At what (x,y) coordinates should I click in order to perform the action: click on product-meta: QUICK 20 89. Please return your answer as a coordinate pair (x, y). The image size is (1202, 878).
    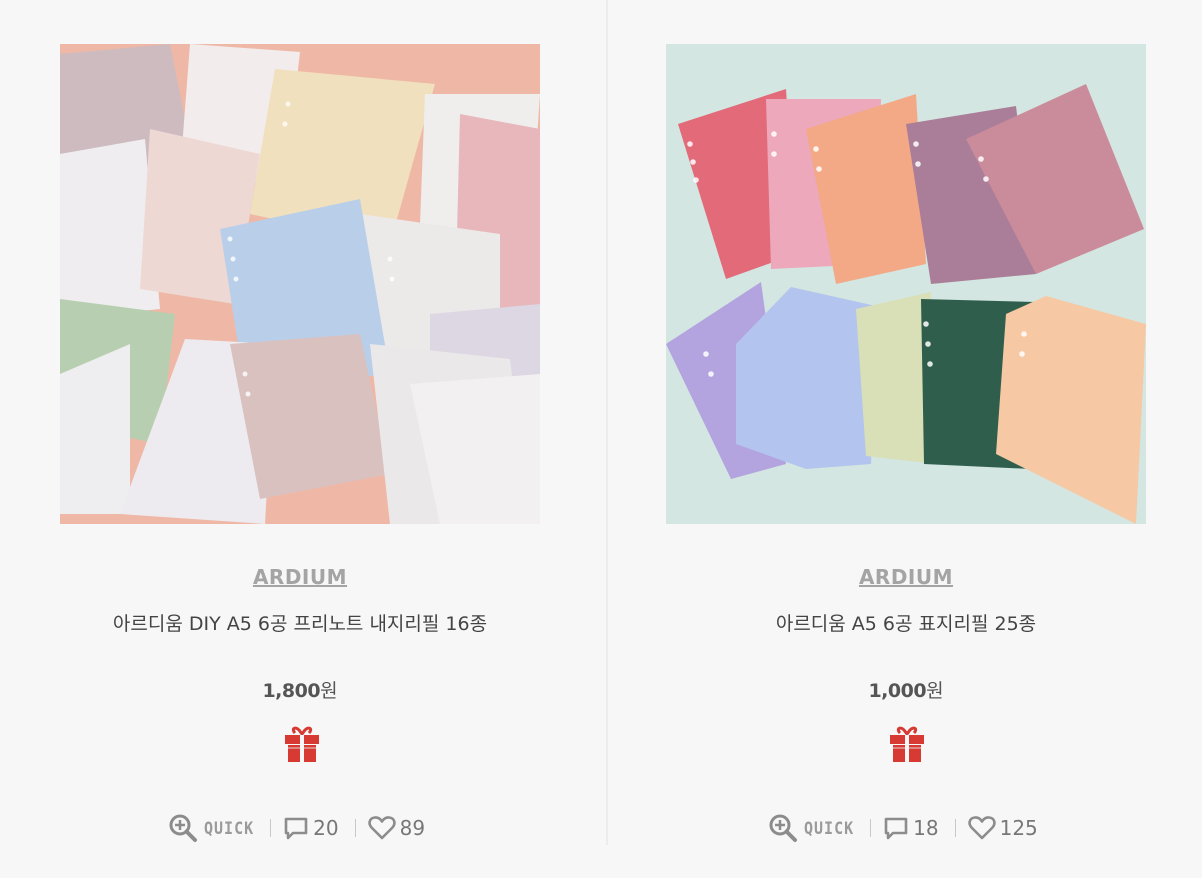
    Looking at the image, I should click on (296, 828).